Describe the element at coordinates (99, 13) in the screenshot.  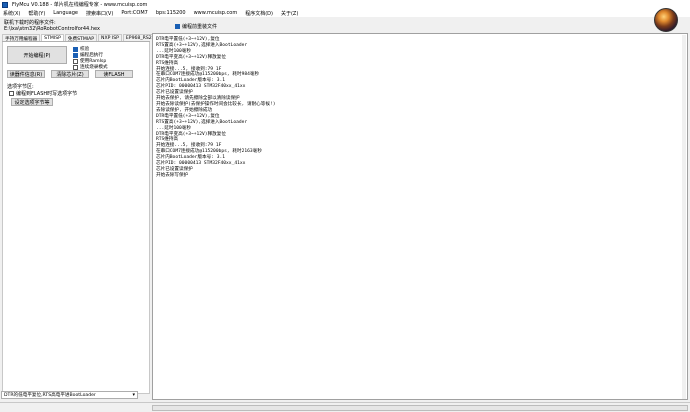
I see `menu-search-port: 搜索串口(V)` at that location.